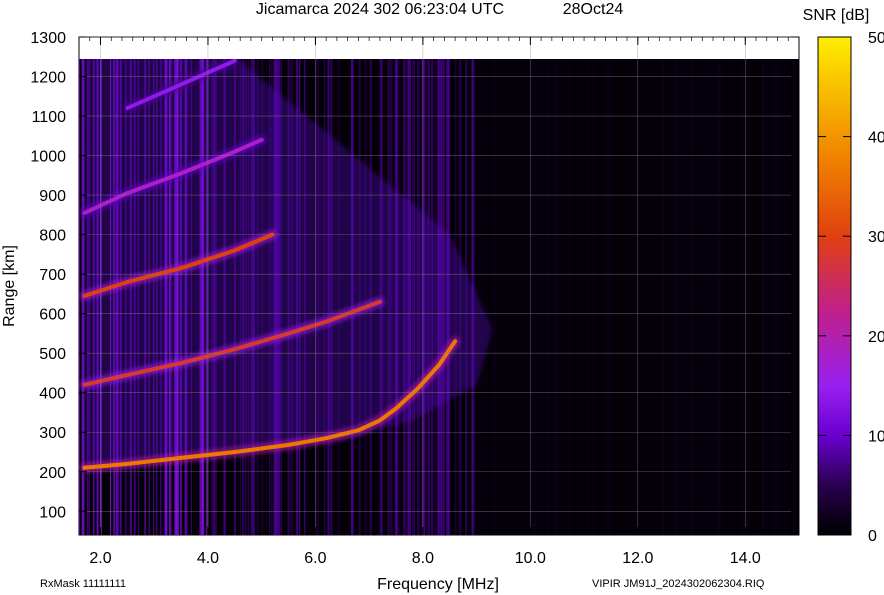 This screenshot has width=884, height=595. What do you see at coordinates (52, 473) in the screenshot?
I see `y-tick-label: 200` at bounding box center [52, 473].